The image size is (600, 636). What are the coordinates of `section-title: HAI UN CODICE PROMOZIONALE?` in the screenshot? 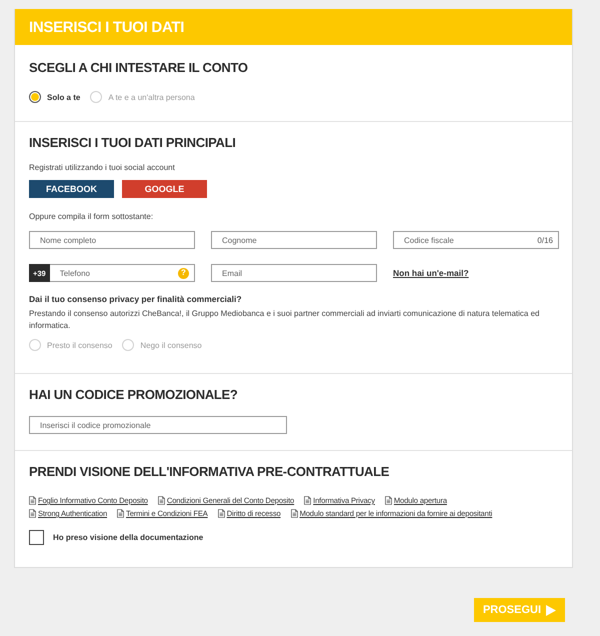 It's located at (134, 395).